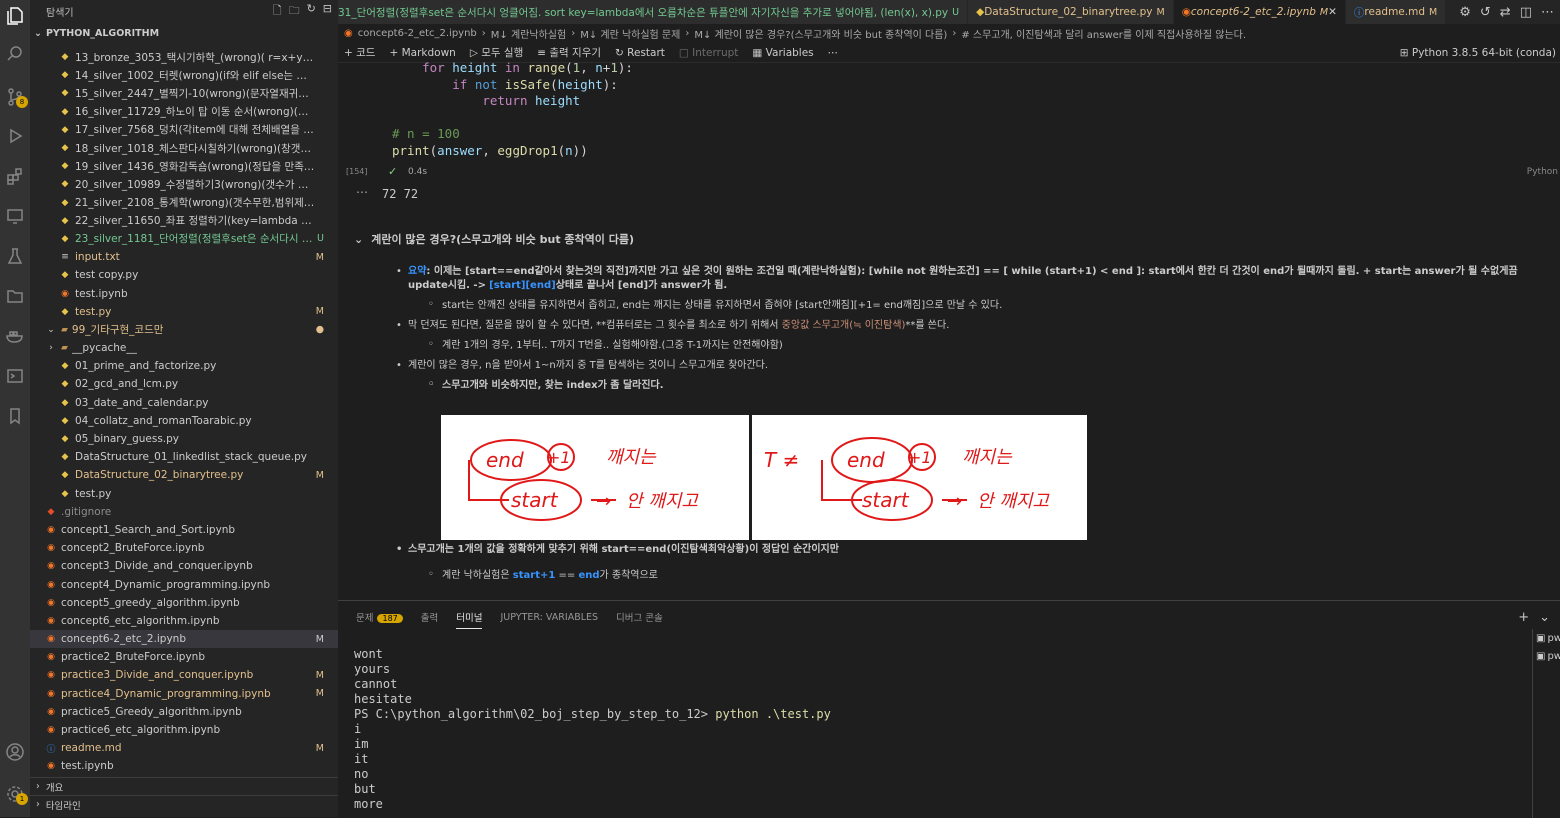  I want to click on account-icon, so click(15, 752).